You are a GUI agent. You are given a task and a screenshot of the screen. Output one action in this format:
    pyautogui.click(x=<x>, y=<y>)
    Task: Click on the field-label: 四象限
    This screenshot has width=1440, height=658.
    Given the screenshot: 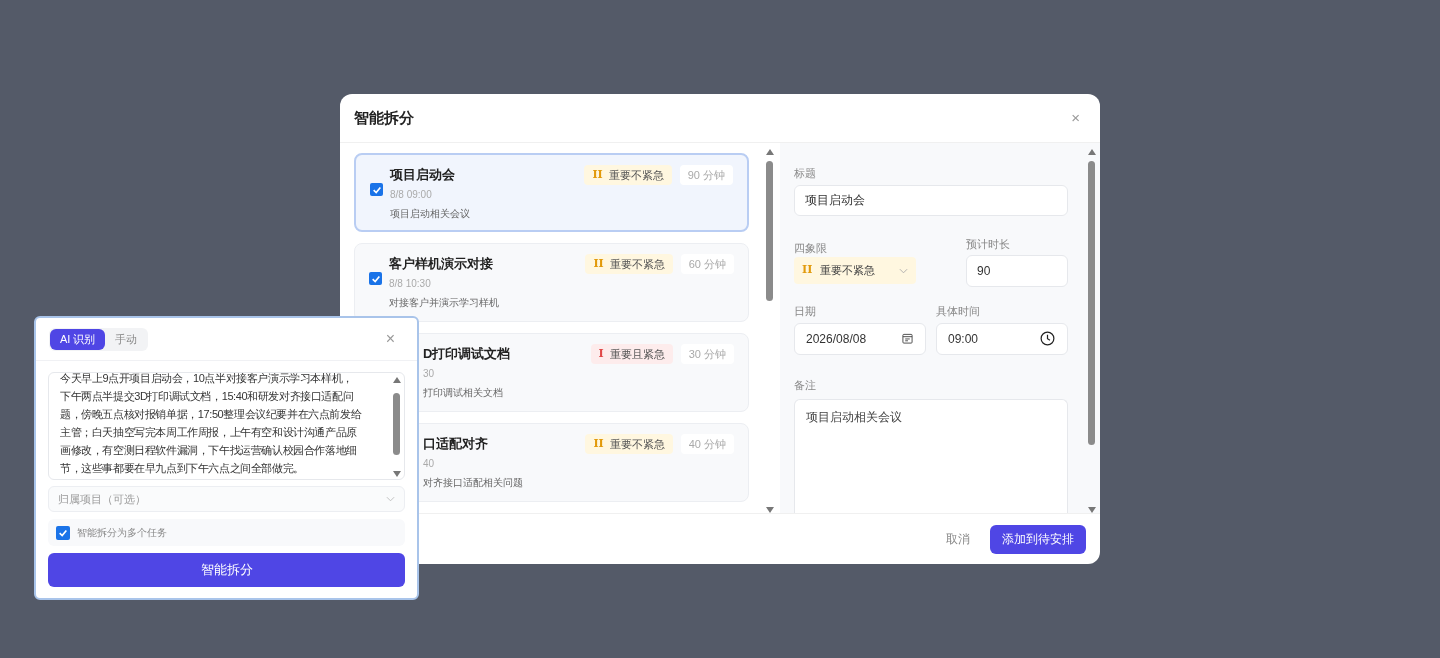 What is the action you would take?
    pyautogui.click(x=811, y=248)
    